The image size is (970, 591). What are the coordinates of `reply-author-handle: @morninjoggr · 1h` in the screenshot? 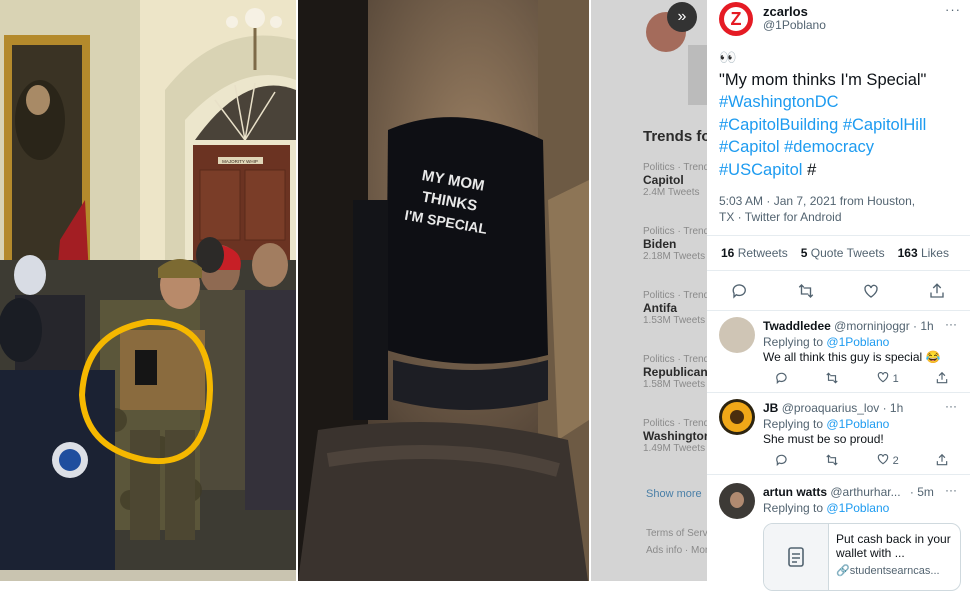 It's located at (884, 326).